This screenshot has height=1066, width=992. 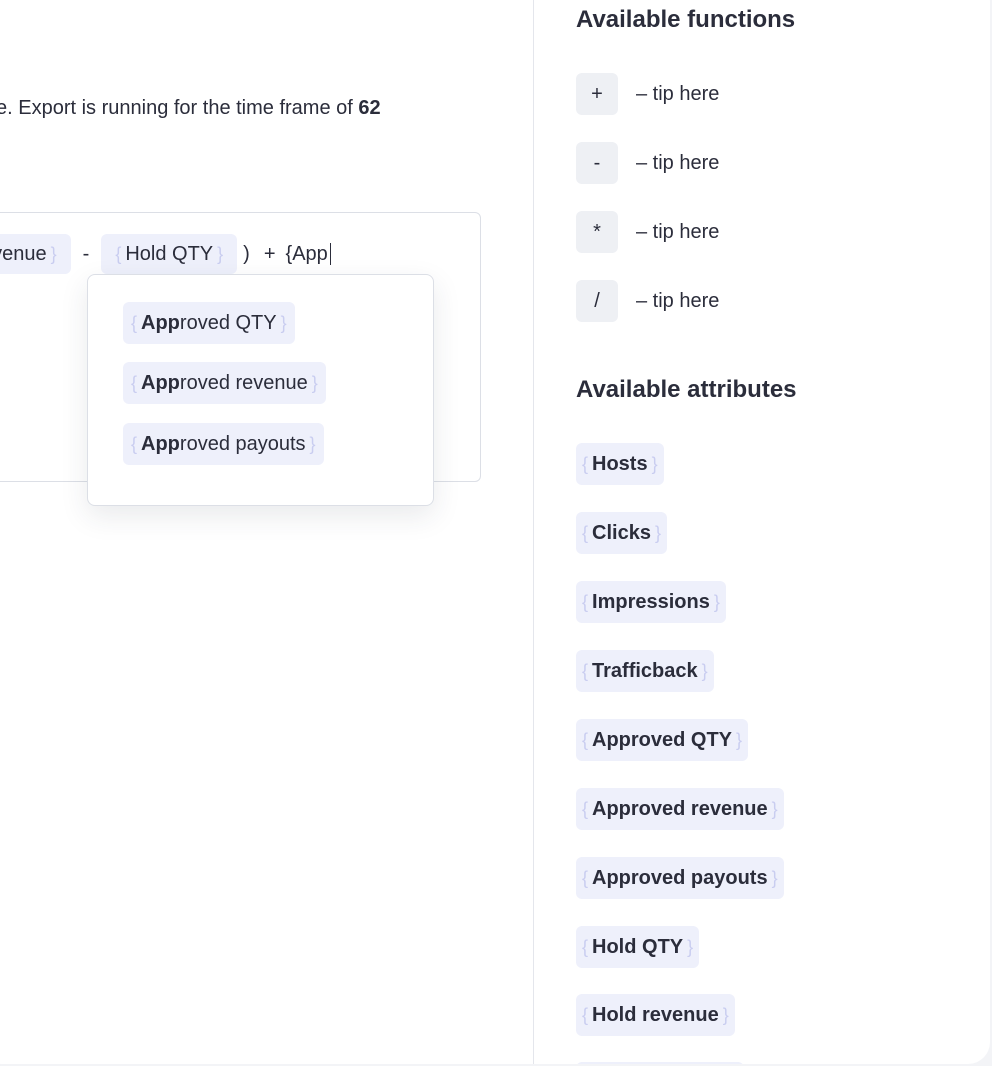 I want to click on formula-content: evenue} - {Hold QTY} ) + {App, so click(x=166, y=254).